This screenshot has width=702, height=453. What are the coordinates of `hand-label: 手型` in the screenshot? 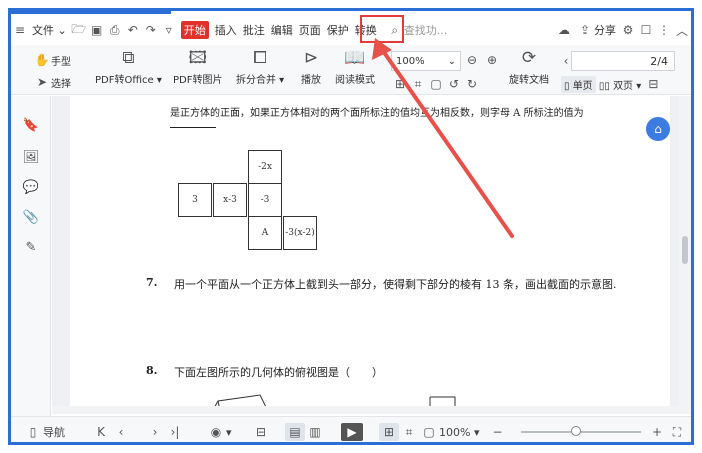 It's located at (61, 62).